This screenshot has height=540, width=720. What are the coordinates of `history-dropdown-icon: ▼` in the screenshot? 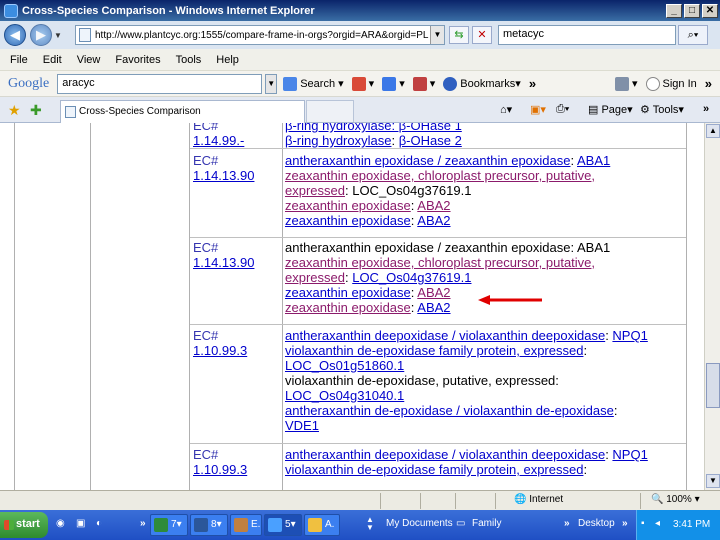 It's located at (58, 35).